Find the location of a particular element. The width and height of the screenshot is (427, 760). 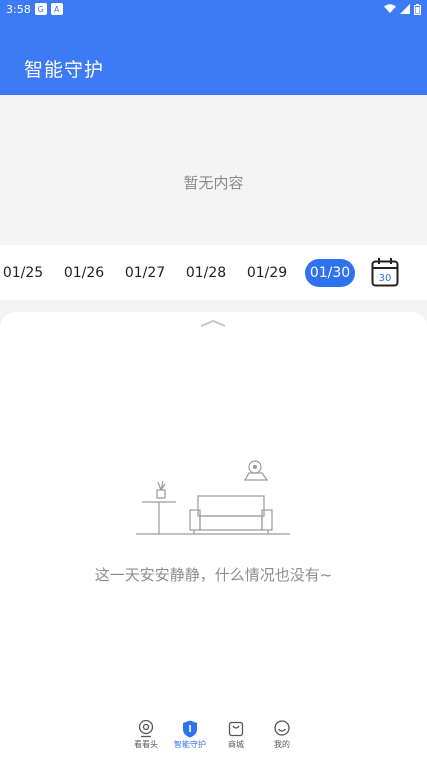

smiley-icon is located at coordinates (282, 728).